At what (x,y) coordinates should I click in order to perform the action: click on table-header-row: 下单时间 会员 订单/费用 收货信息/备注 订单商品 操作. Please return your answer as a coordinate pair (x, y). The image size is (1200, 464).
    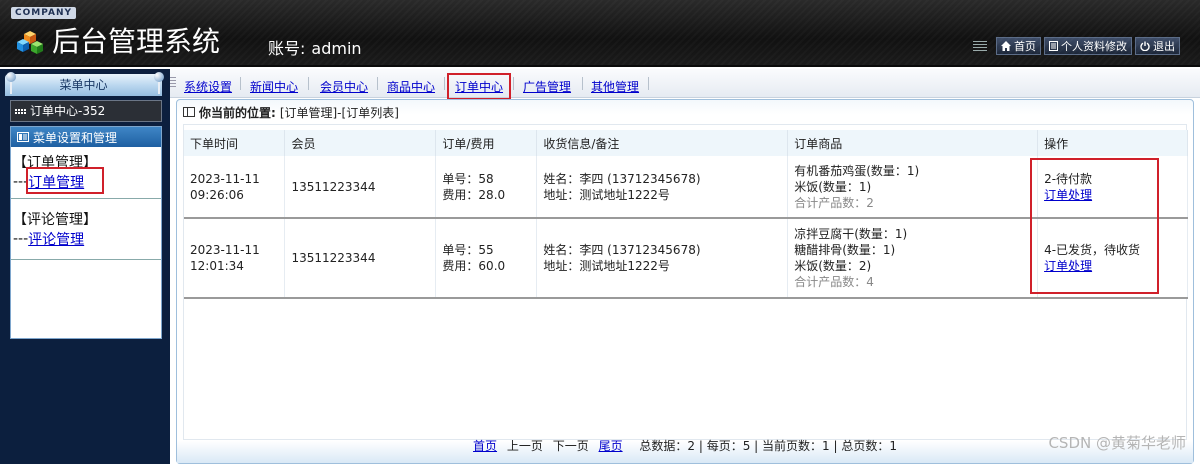
    Looking at the image, I should click on (686, 143).